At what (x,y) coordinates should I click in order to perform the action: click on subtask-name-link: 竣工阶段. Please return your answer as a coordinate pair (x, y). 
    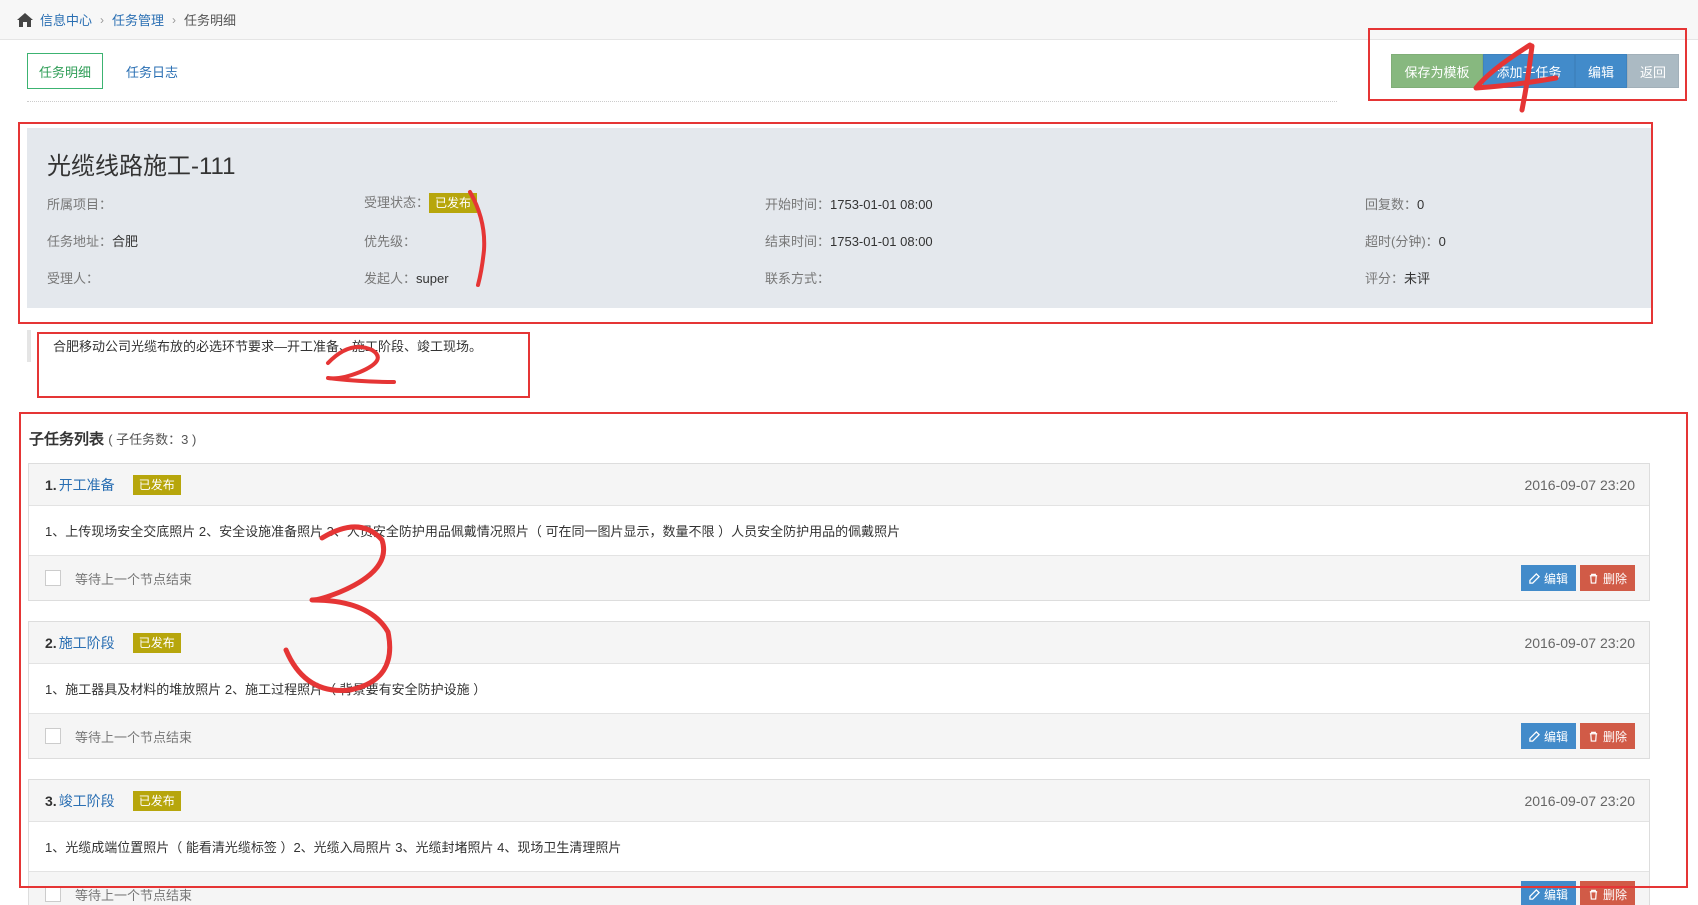
    Looking at the image, I should click on (87, 801).